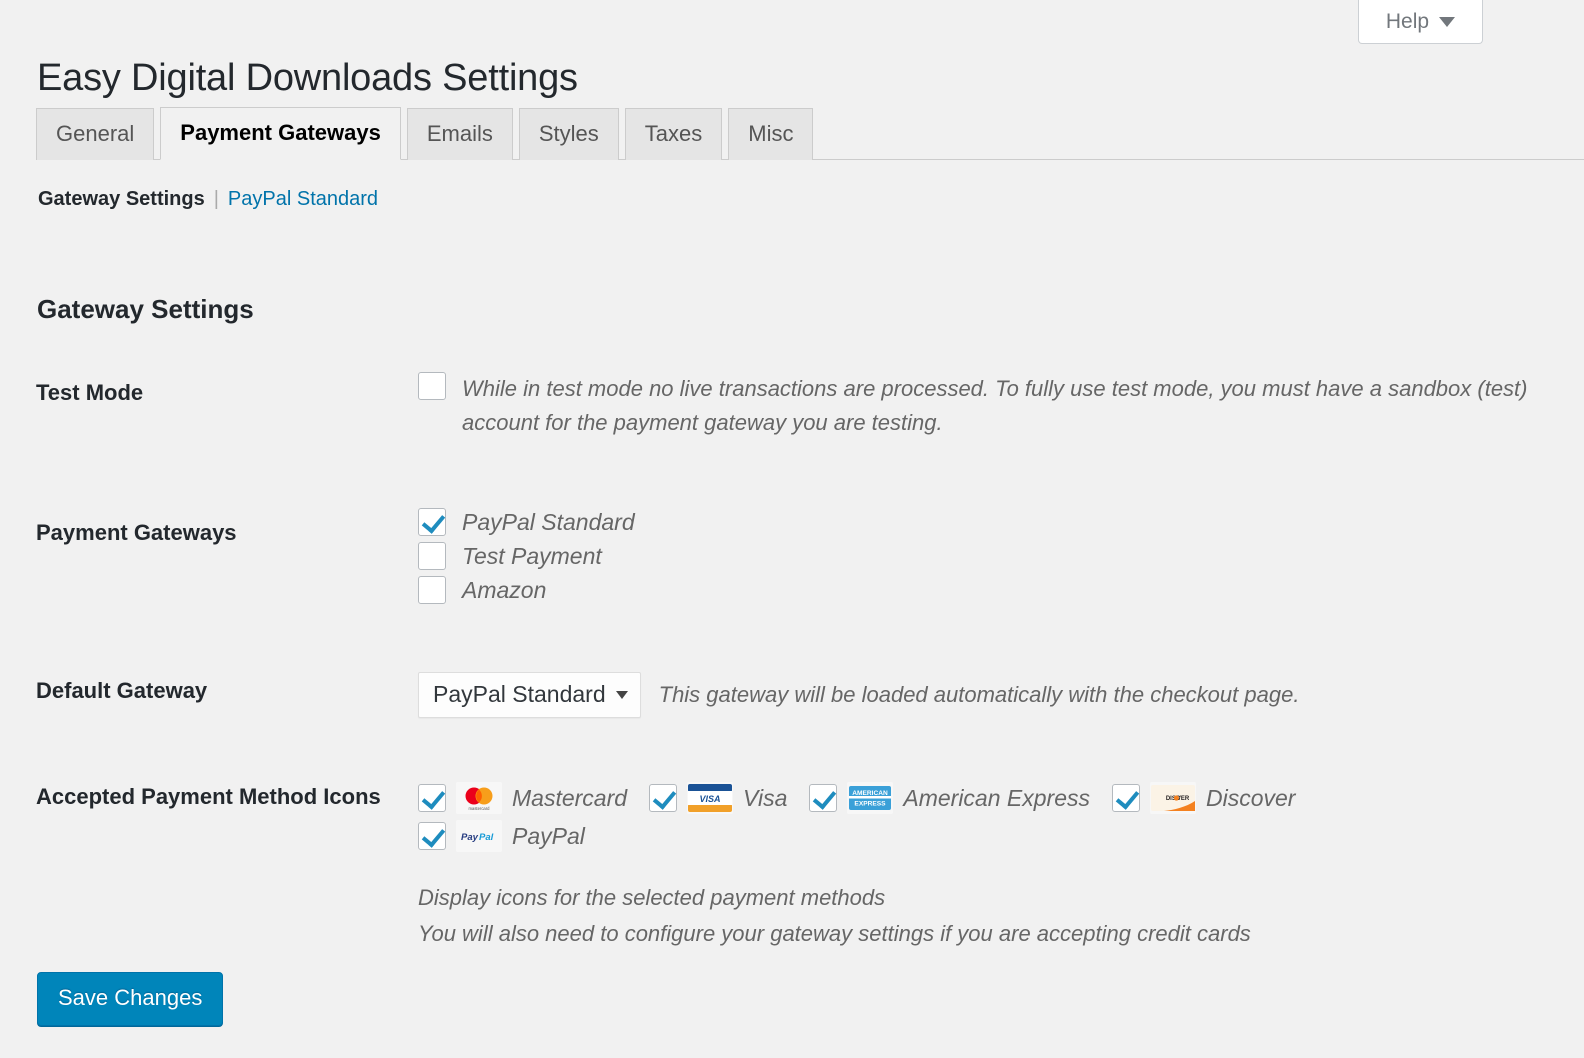  Describe the element at coordinates (548, 835) in the screenshot. I see `payment-icon-label: PayPal` at that location.